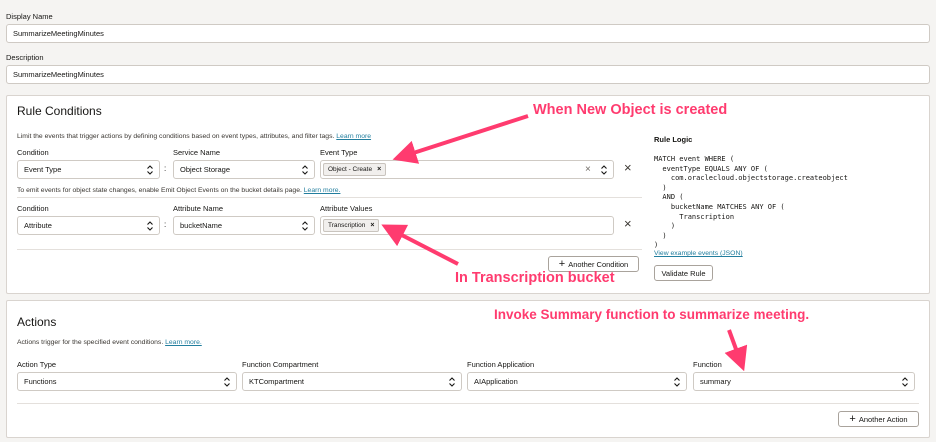 Image resolution: width=936 pixels, height=442 pixels. What do you see at coordinates (736, 350) in the screenshot?
I see `arrow-to-function` at bounding box center [736, 350].